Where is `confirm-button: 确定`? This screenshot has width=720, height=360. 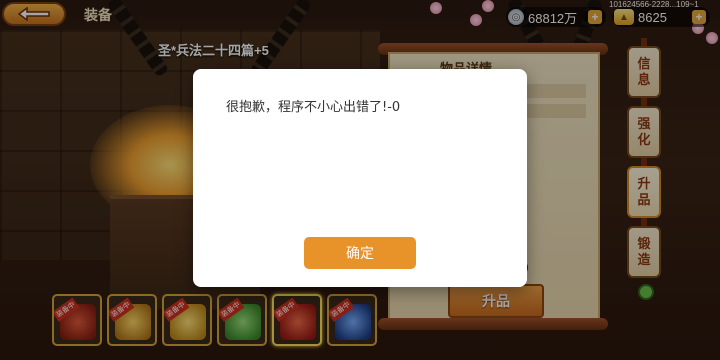
confirm-button: 确定 is located at coordinates (360, 253).